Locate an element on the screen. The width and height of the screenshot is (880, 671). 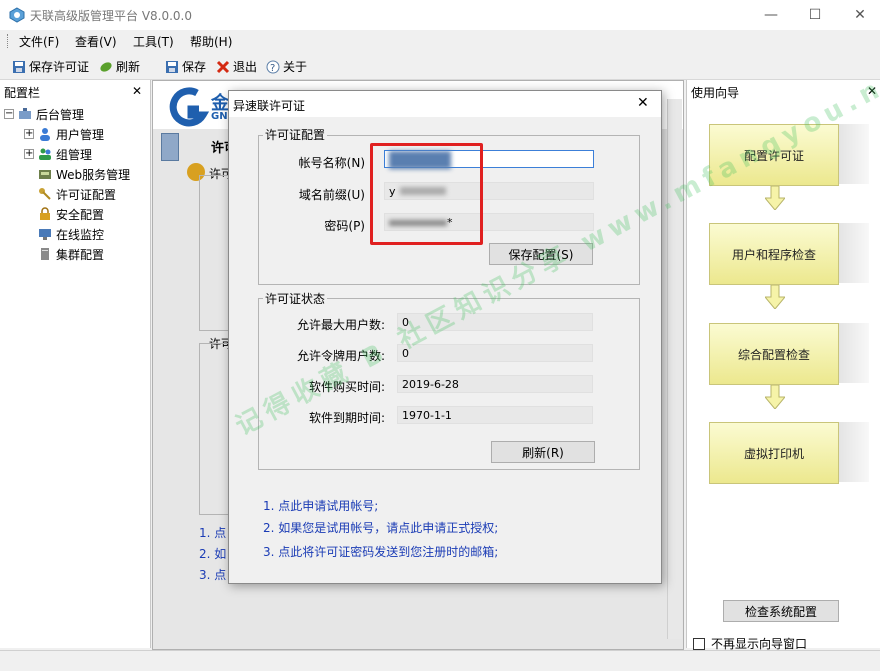
save-license-button: 保存许可证 is located at coordinates (50, 66).